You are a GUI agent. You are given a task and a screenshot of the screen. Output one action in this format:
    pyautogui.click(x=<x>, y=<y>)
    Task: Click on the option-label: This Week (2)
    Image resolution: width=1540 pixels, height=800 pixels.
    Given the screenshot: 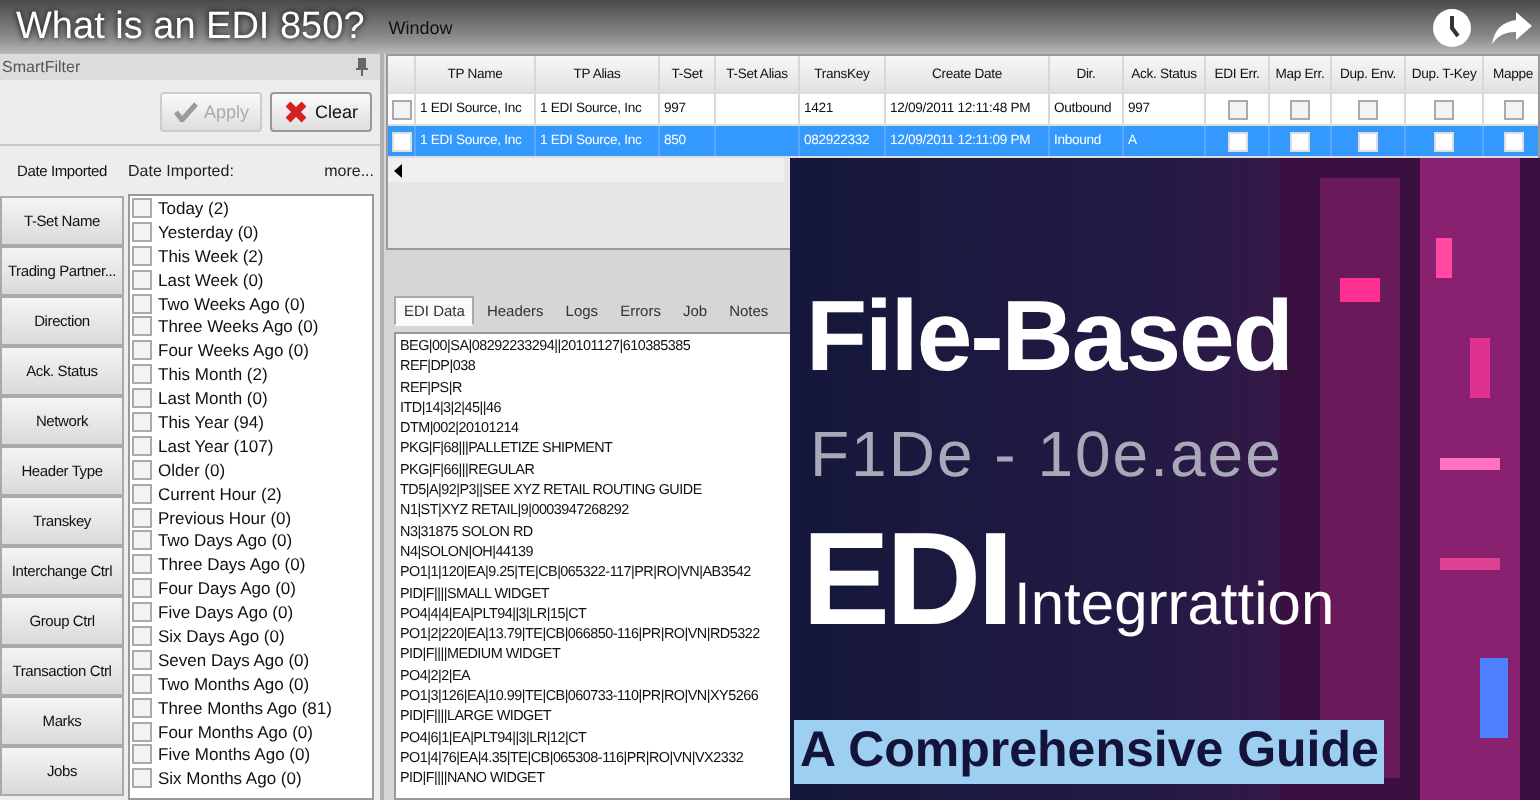 What is the action you would take?
    pyautogui.click(x=211, y=255)
    